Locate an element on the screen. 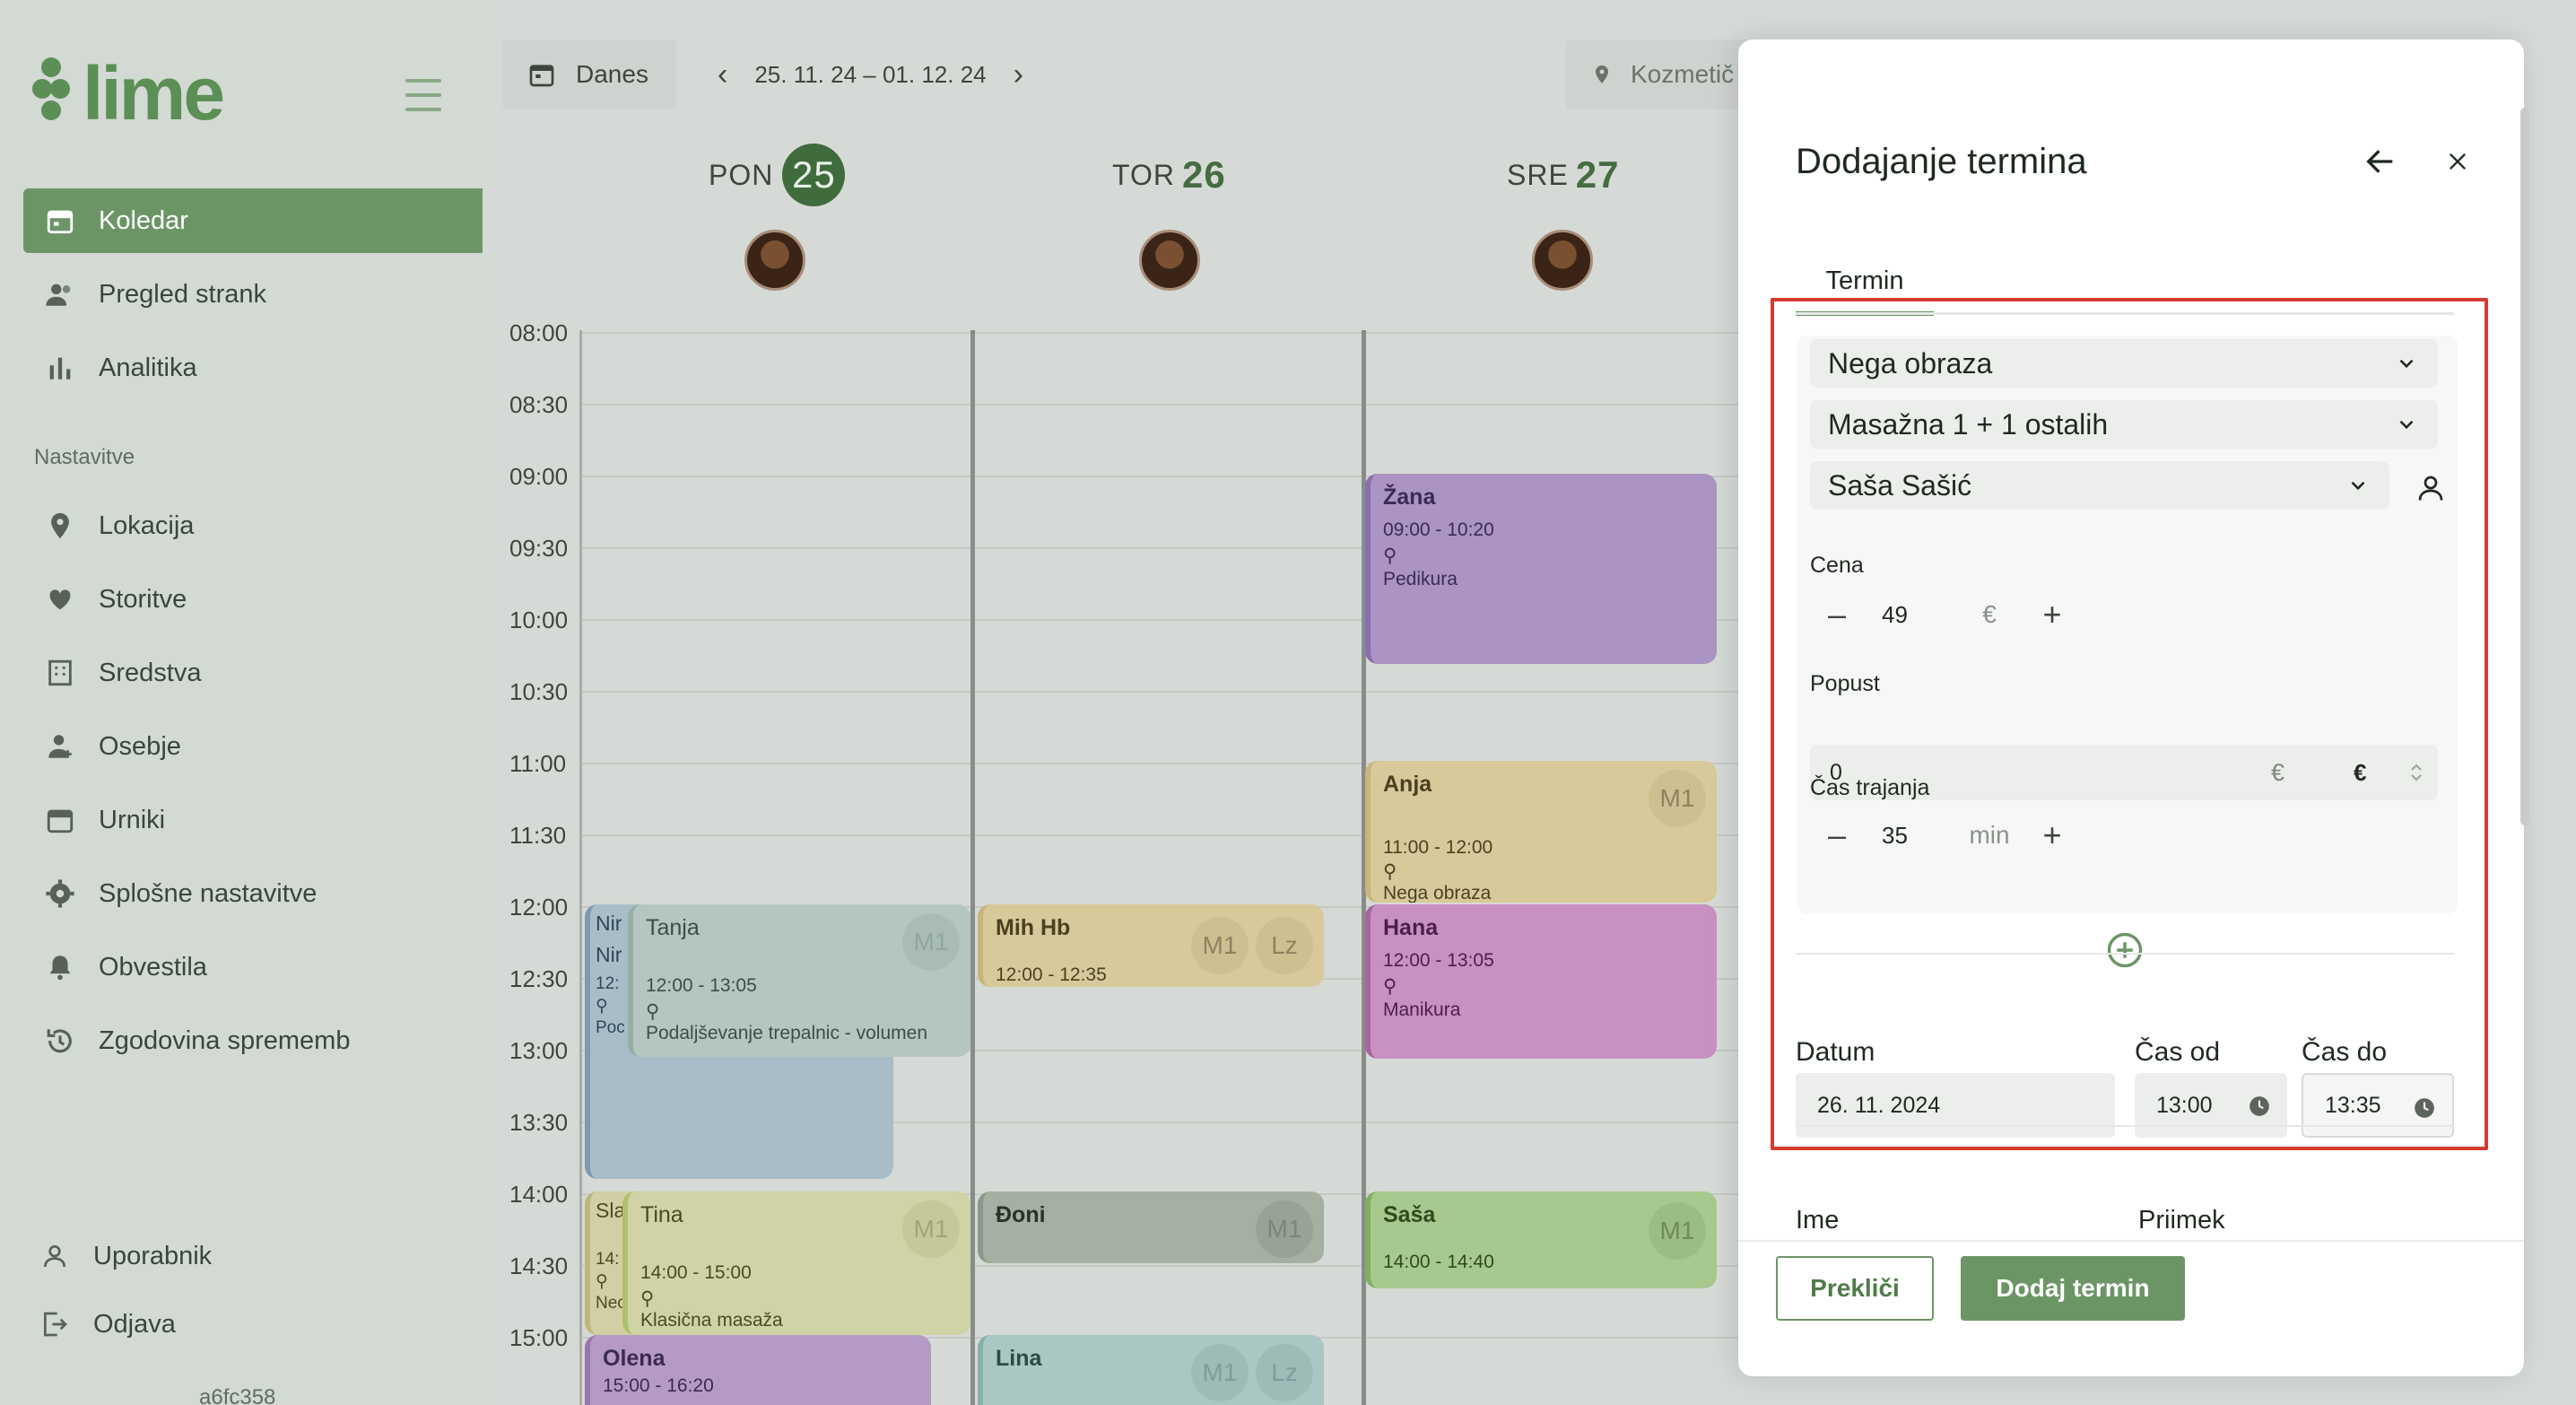 This screenshot has height=1405, width=2576. sidebar-item-label: Koledar is located at coordinates (143, 220).